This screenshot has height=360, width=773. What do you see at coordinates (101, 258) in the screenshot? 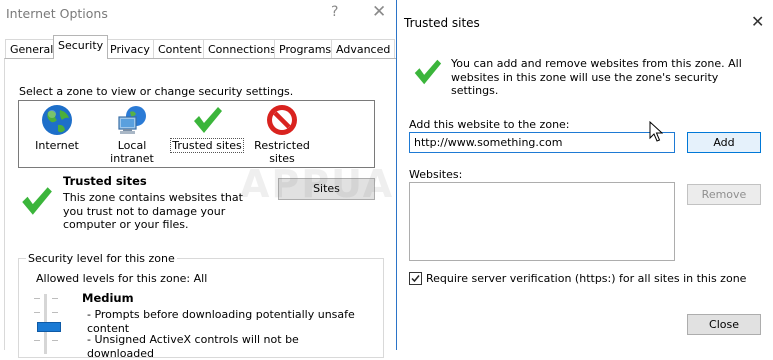
I see `security-level-legend: Security level for this zone` at bounding box center [101, 258].